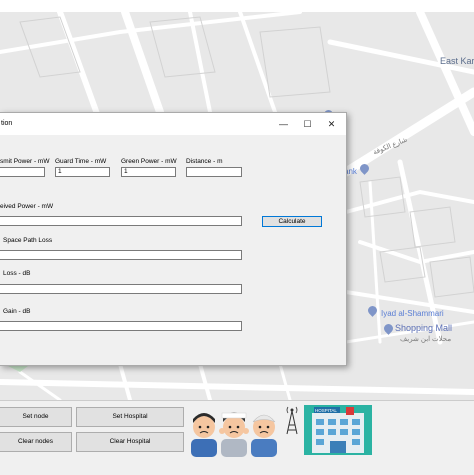 The width and height of the screenshot is (474, 475). I want to click on antenna-tower-icon, so click(292, 420).